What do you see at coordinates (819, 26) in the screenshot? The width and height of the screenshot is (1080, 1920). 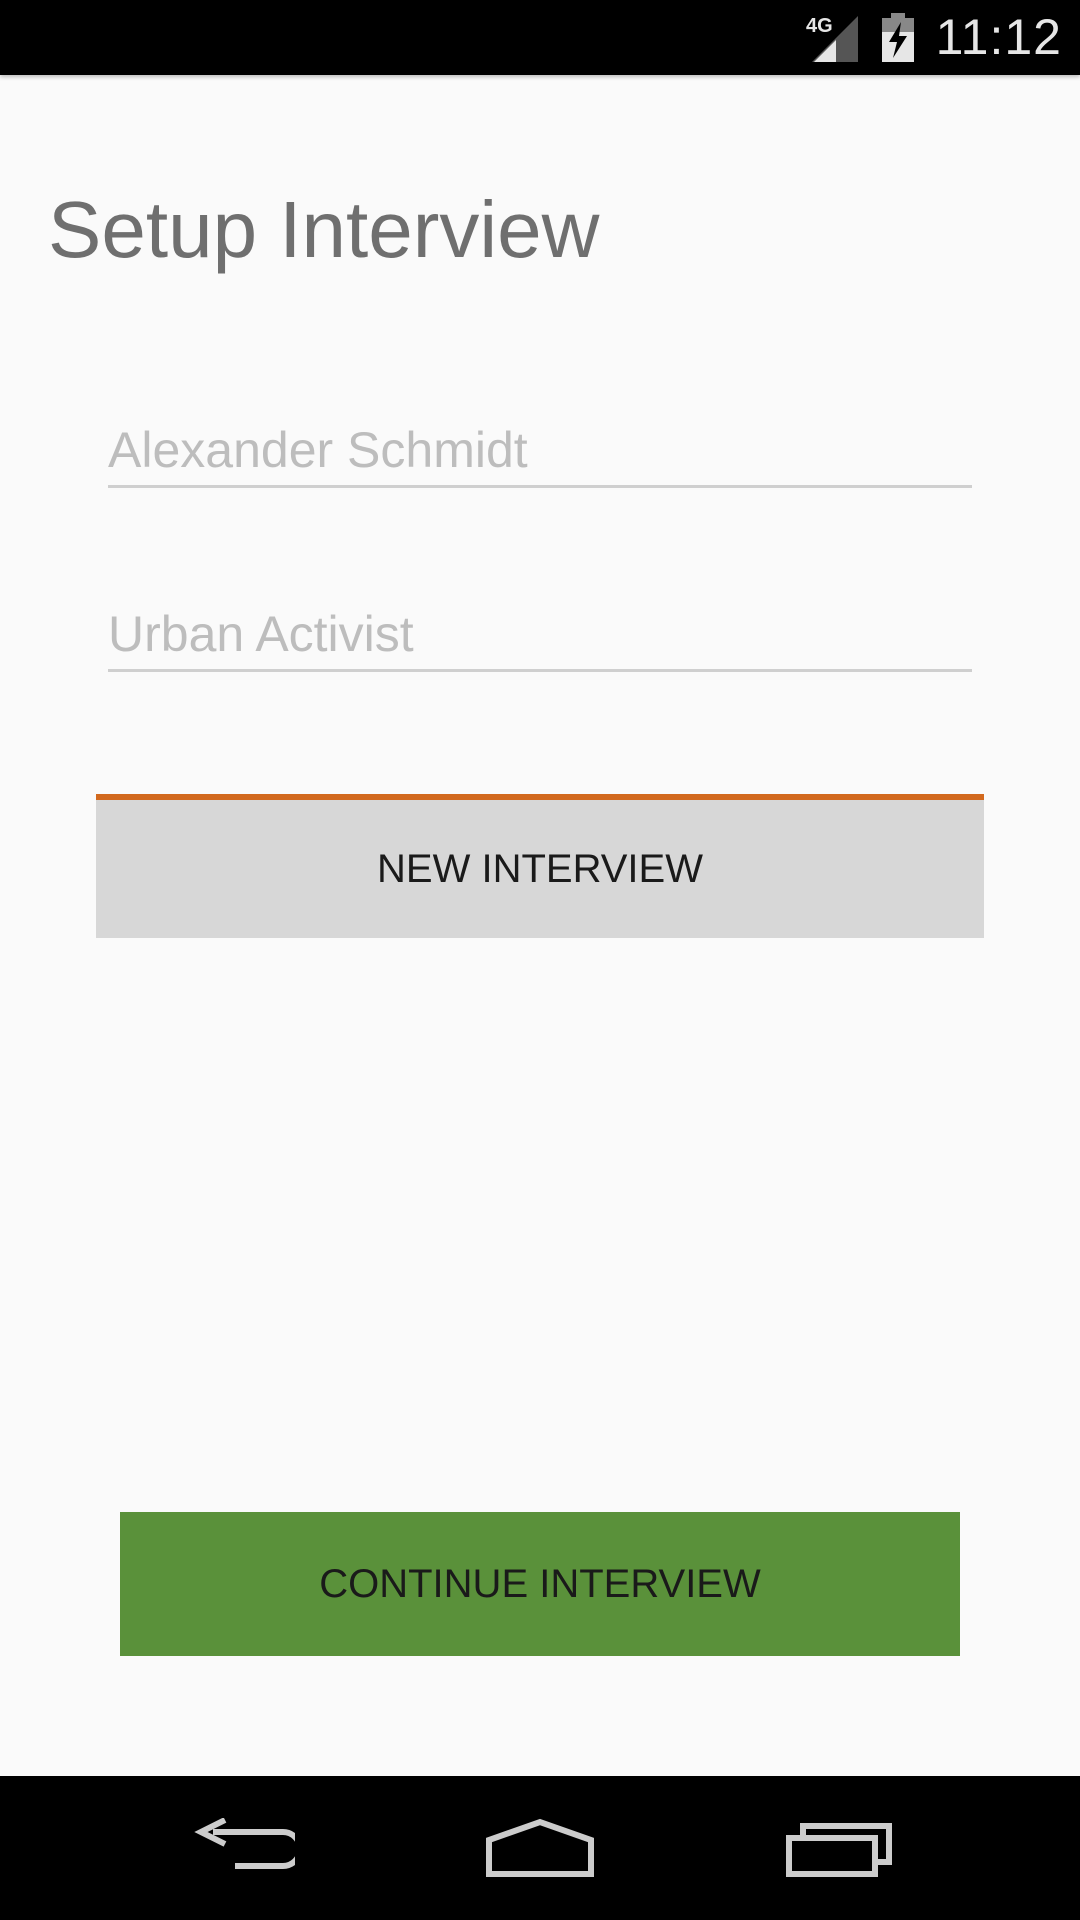 I see `network-type-label: 4G` at bounding box center [819, 26].